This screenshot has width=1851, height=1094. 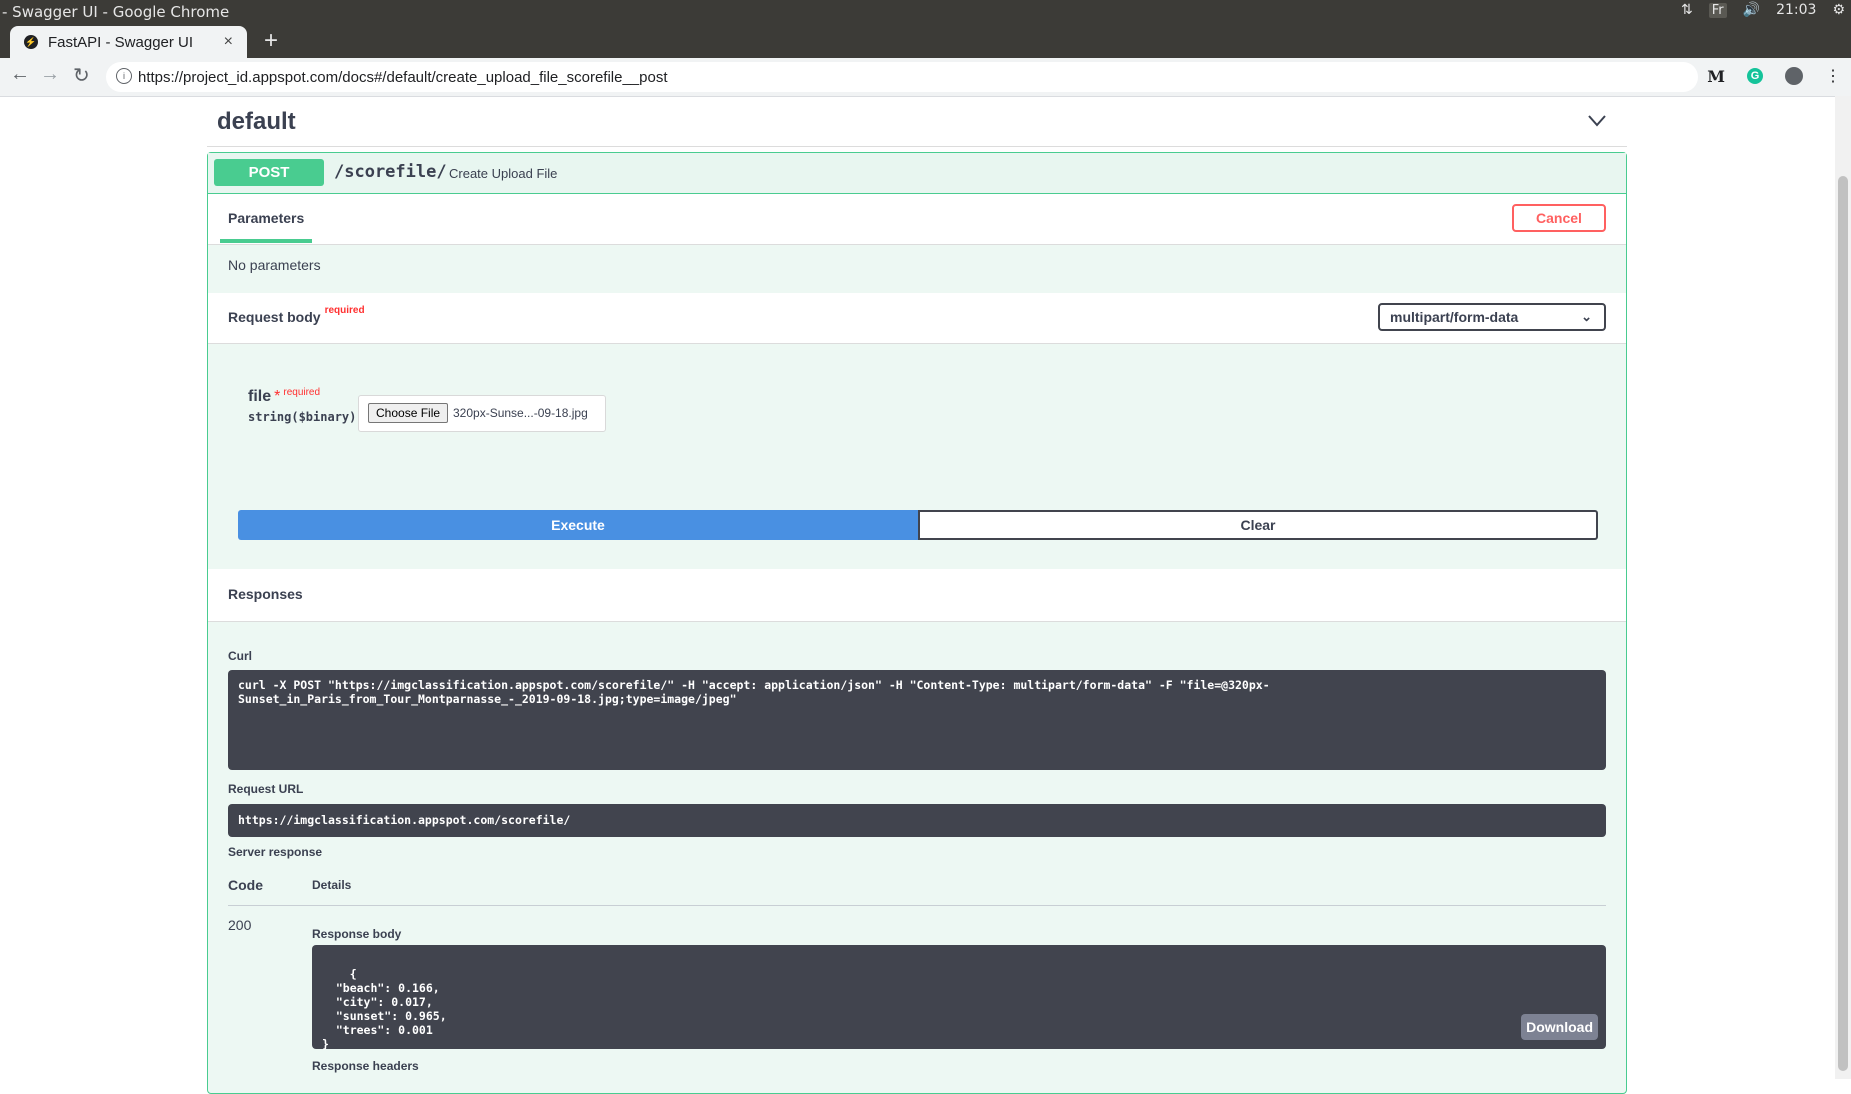 I want to click on no-parameters-text: No parameters, so click(x=274, y=265).